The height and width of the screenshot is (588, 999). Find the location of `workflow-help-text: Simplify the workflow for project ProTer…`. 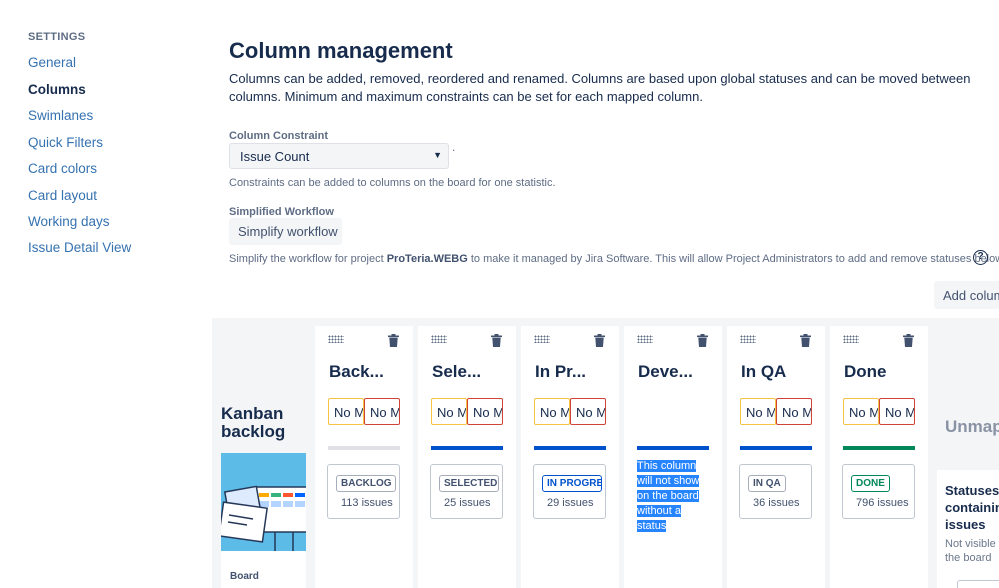

workflow-help-text: Simplify the workflow for project ProTer… is located at coordinates (614, 259).